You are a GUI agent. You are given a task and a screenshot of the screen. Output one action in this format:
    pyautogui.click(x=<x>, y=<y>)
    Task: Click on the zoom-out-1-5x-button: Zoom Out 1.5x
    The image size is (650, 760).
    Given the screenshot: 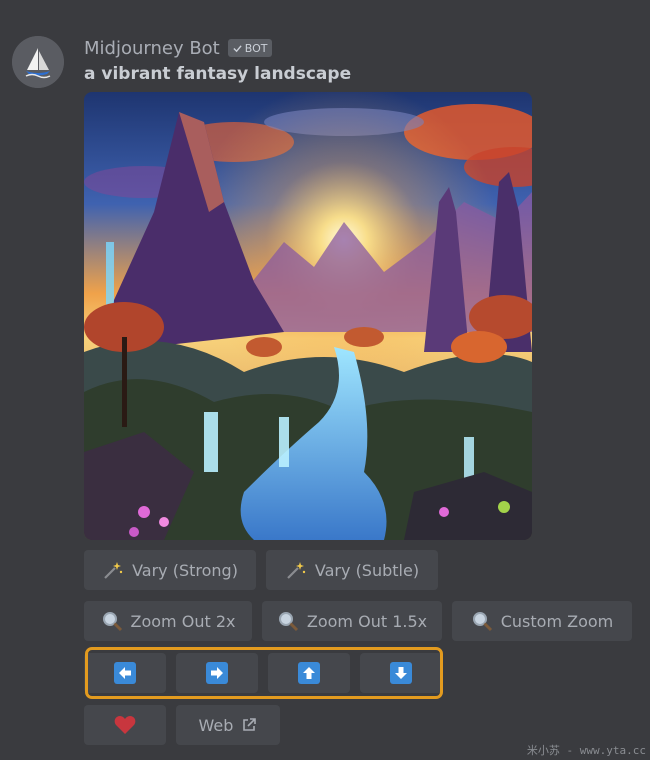 What is the action you would take?
    pyautogui.click(x=352, y=621)
    